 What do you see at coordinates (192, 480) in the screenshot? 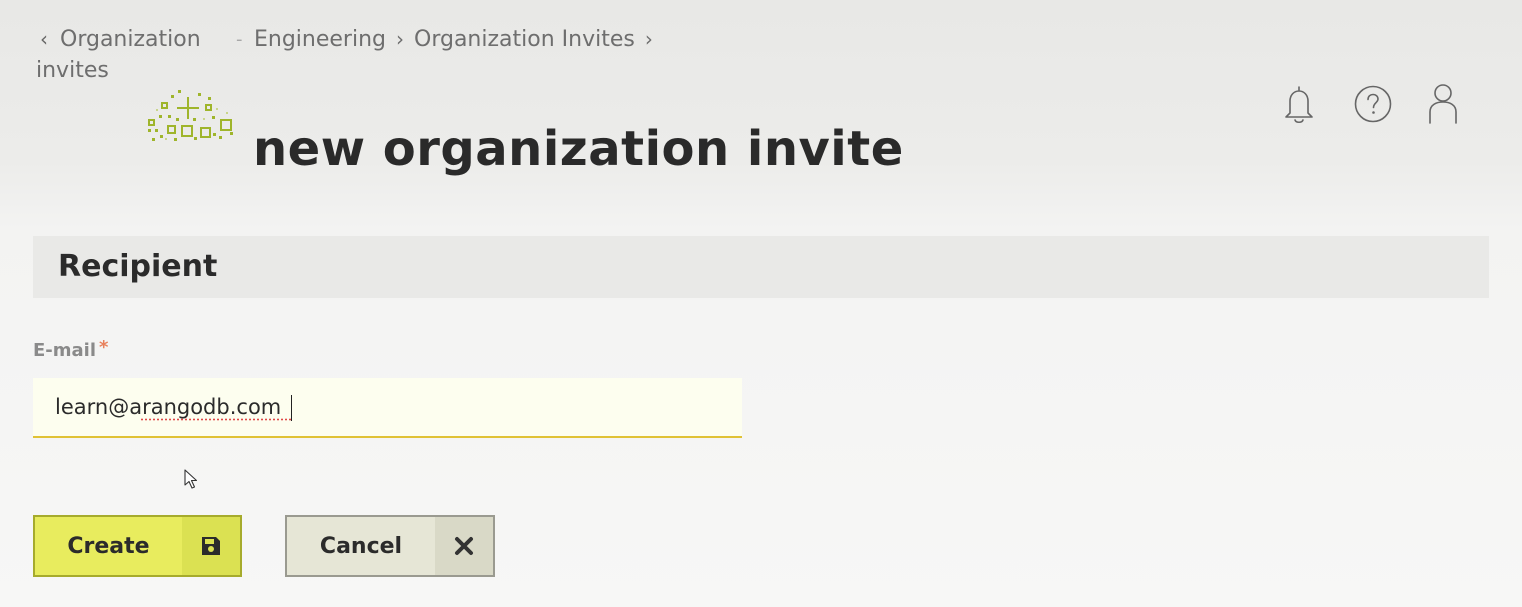
I see `mouse-cursor-icon` at bounding box center [192, 480].